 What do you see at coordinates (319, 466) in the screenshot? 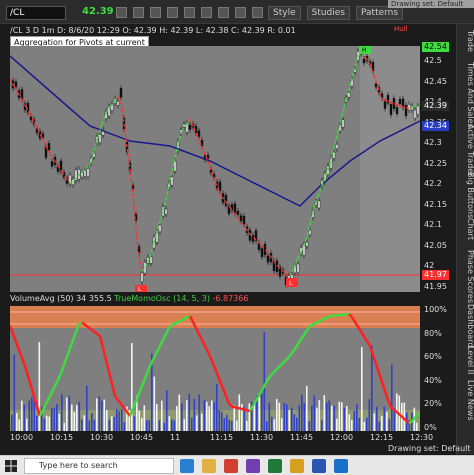
I see `word-icon` at bounding box center [319, 466].